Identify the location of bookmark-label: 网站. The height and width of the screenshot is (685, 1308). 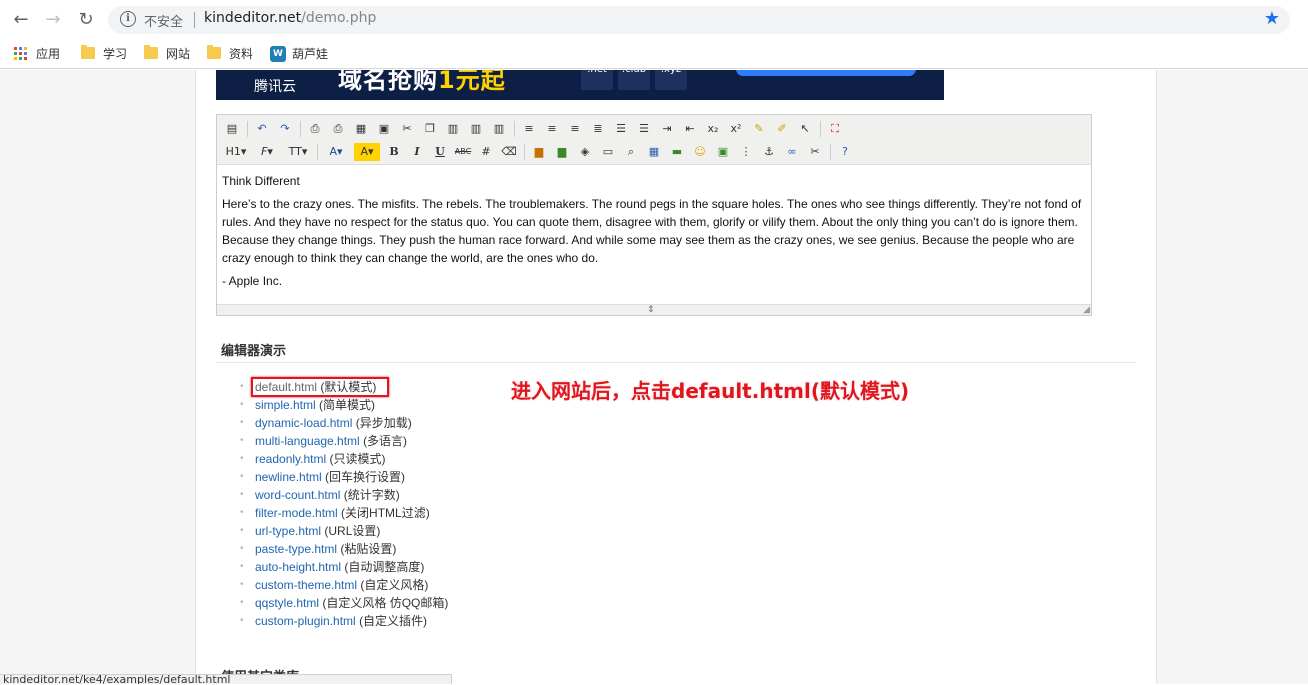
(178, 54).